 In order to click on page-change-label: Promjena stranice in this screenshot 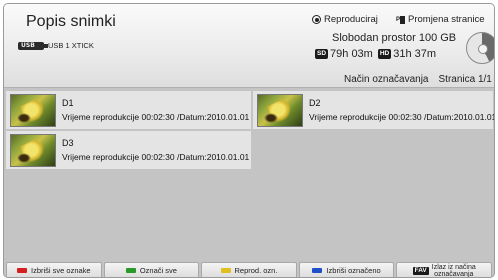, I will do `click(446, 19)`.